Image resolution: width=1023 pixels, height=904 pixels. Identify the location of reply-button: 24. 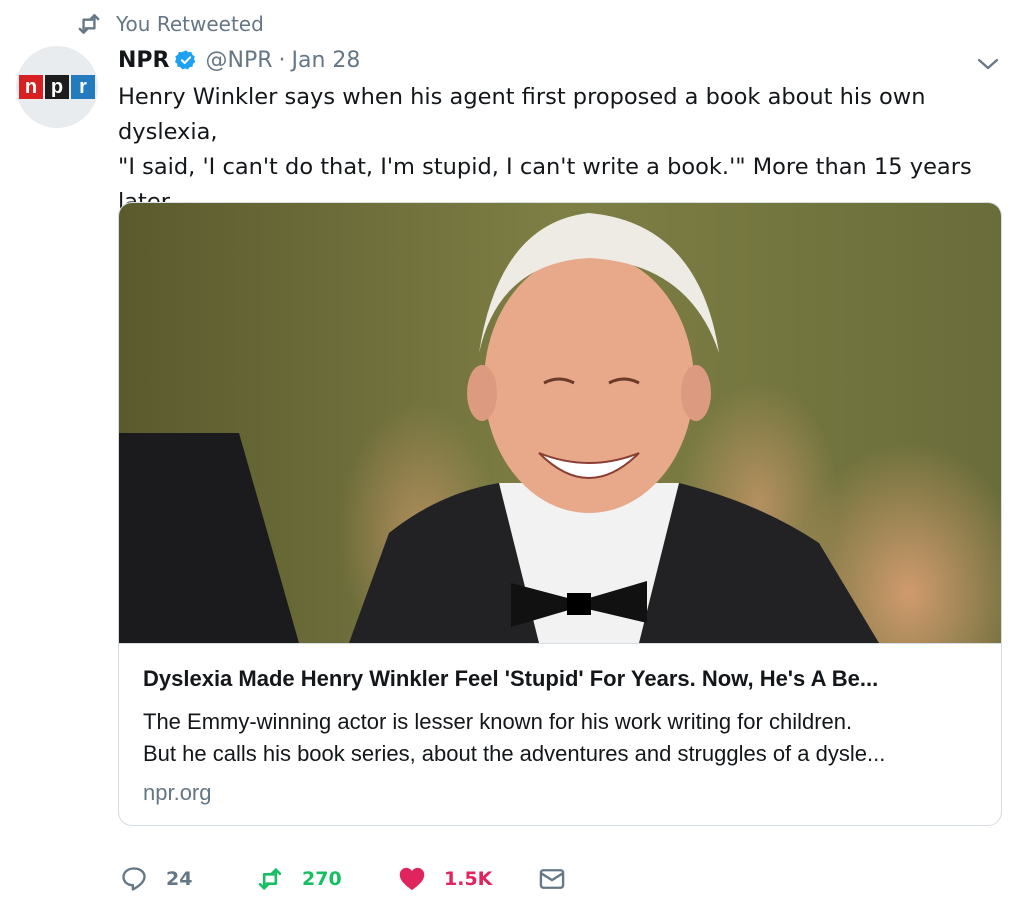
(188, 879).